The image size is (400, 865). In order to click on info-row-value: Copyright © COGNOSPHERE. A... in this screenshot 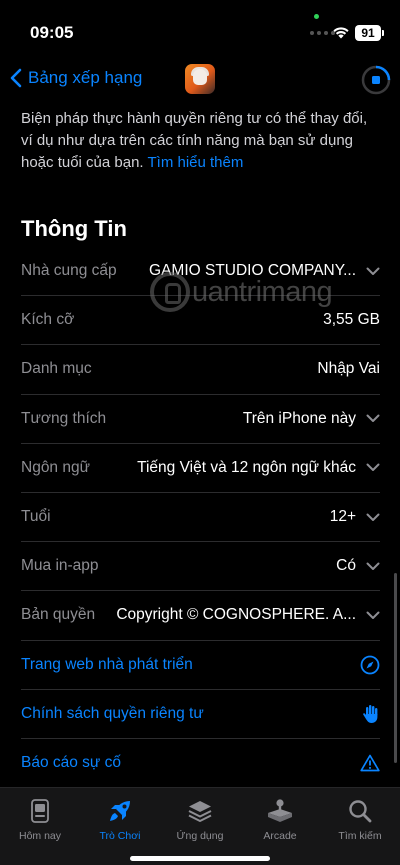, I will do `click(236, 615)`.